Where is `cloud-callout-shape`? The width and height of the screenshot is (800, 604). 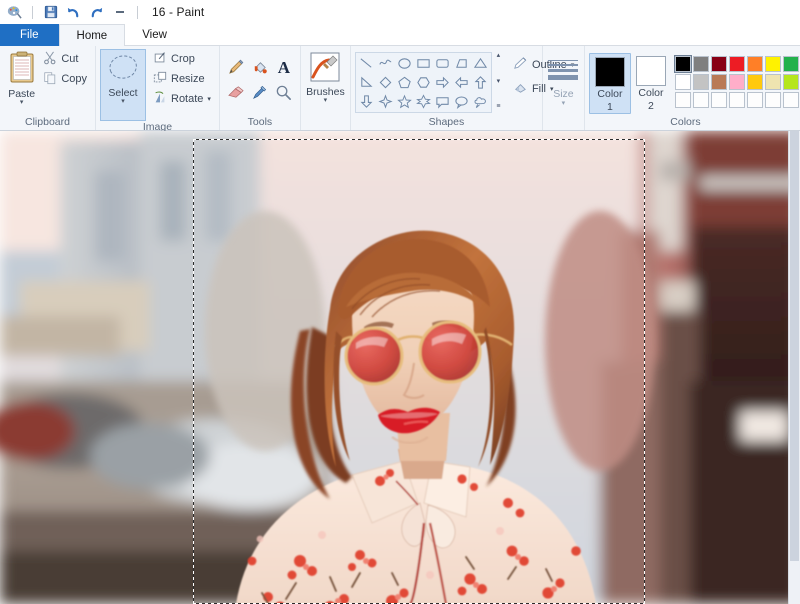
cloud-callout-shape is located at coordinates (480, 101).